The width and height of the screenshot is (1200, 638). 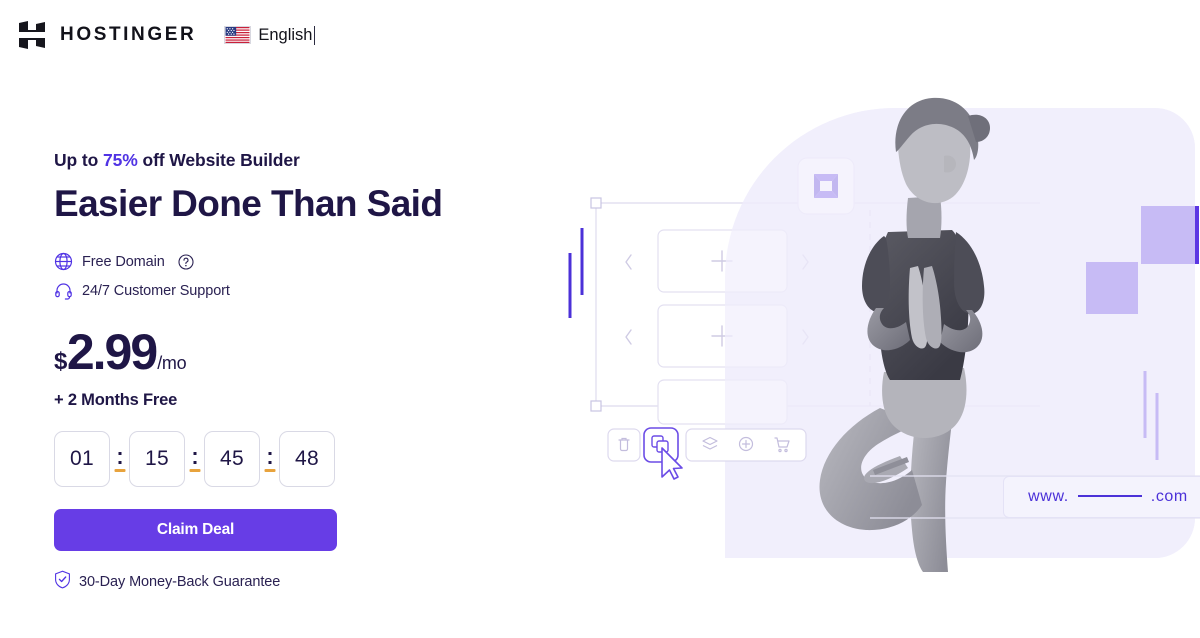 I want to click on language-selector: English, so click(x=270, y=35).